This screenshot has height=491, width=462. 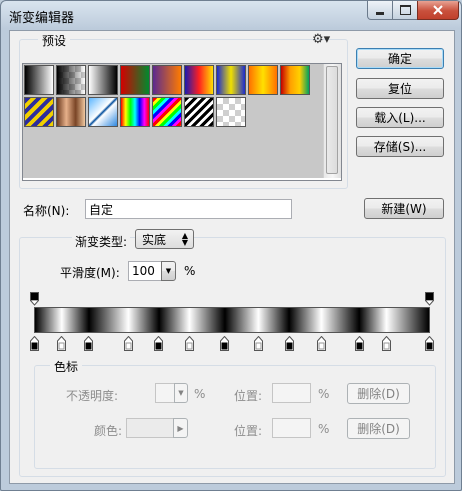 I want to click on smoothness-dropdown: ▼, so click(x=168, y=271).